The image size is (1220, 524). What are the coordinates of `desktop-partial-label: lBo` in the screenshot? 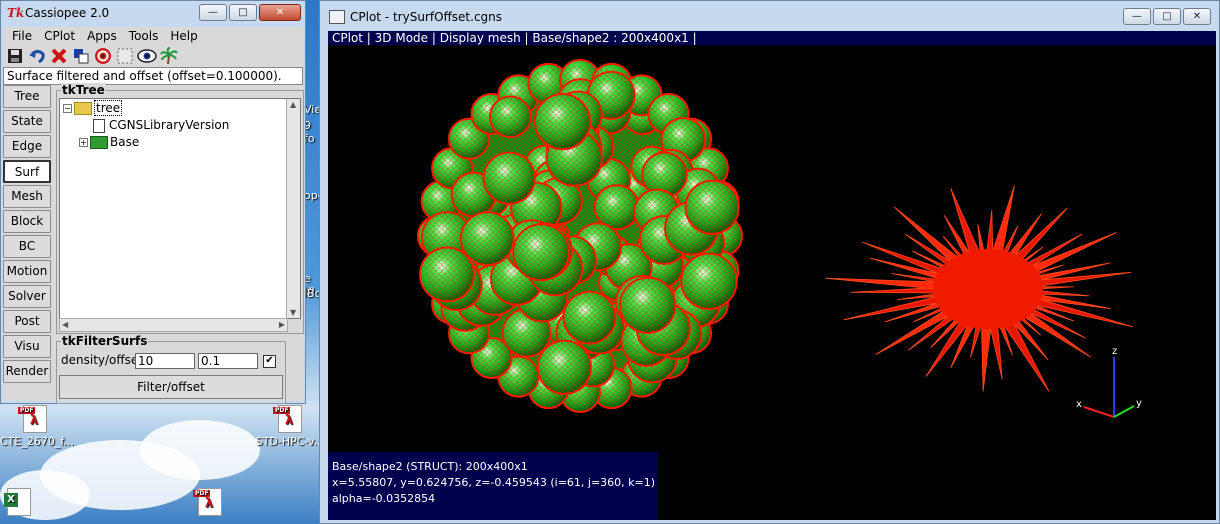 It's located at (311, 293).